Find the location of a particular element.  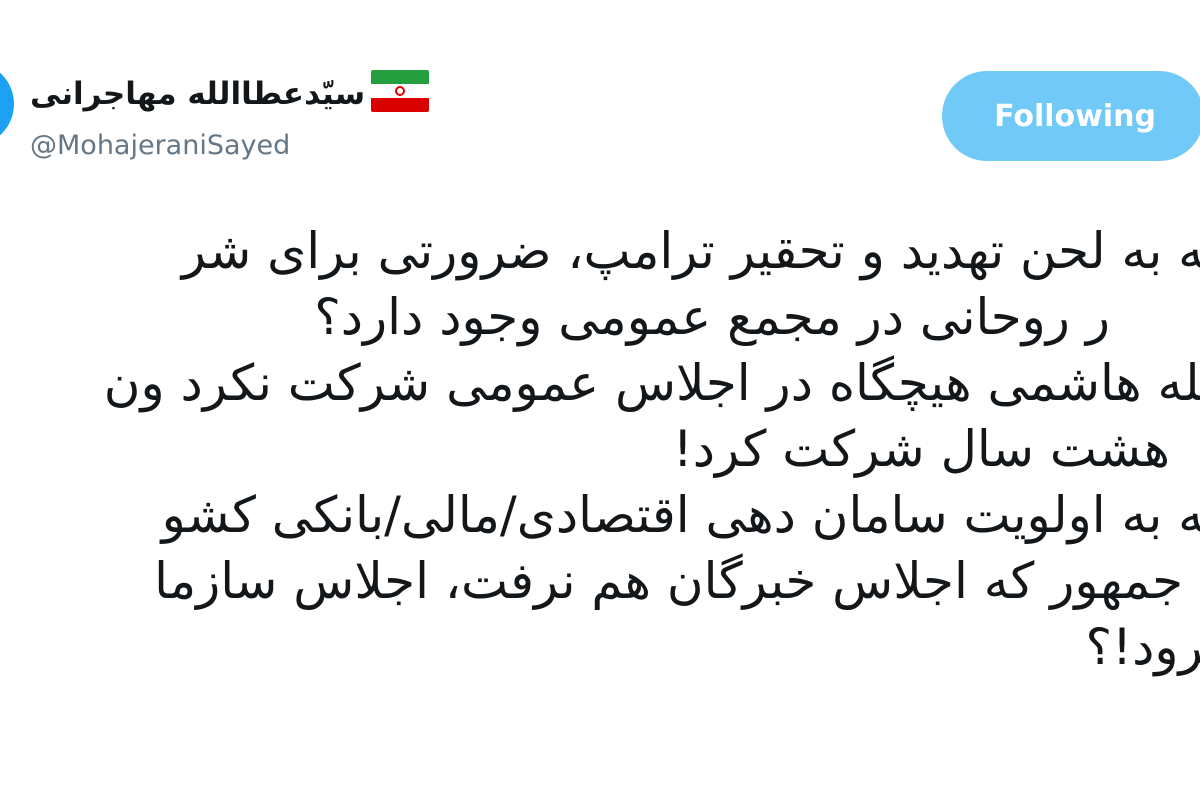

avatar is located at coordinates (7, 104).